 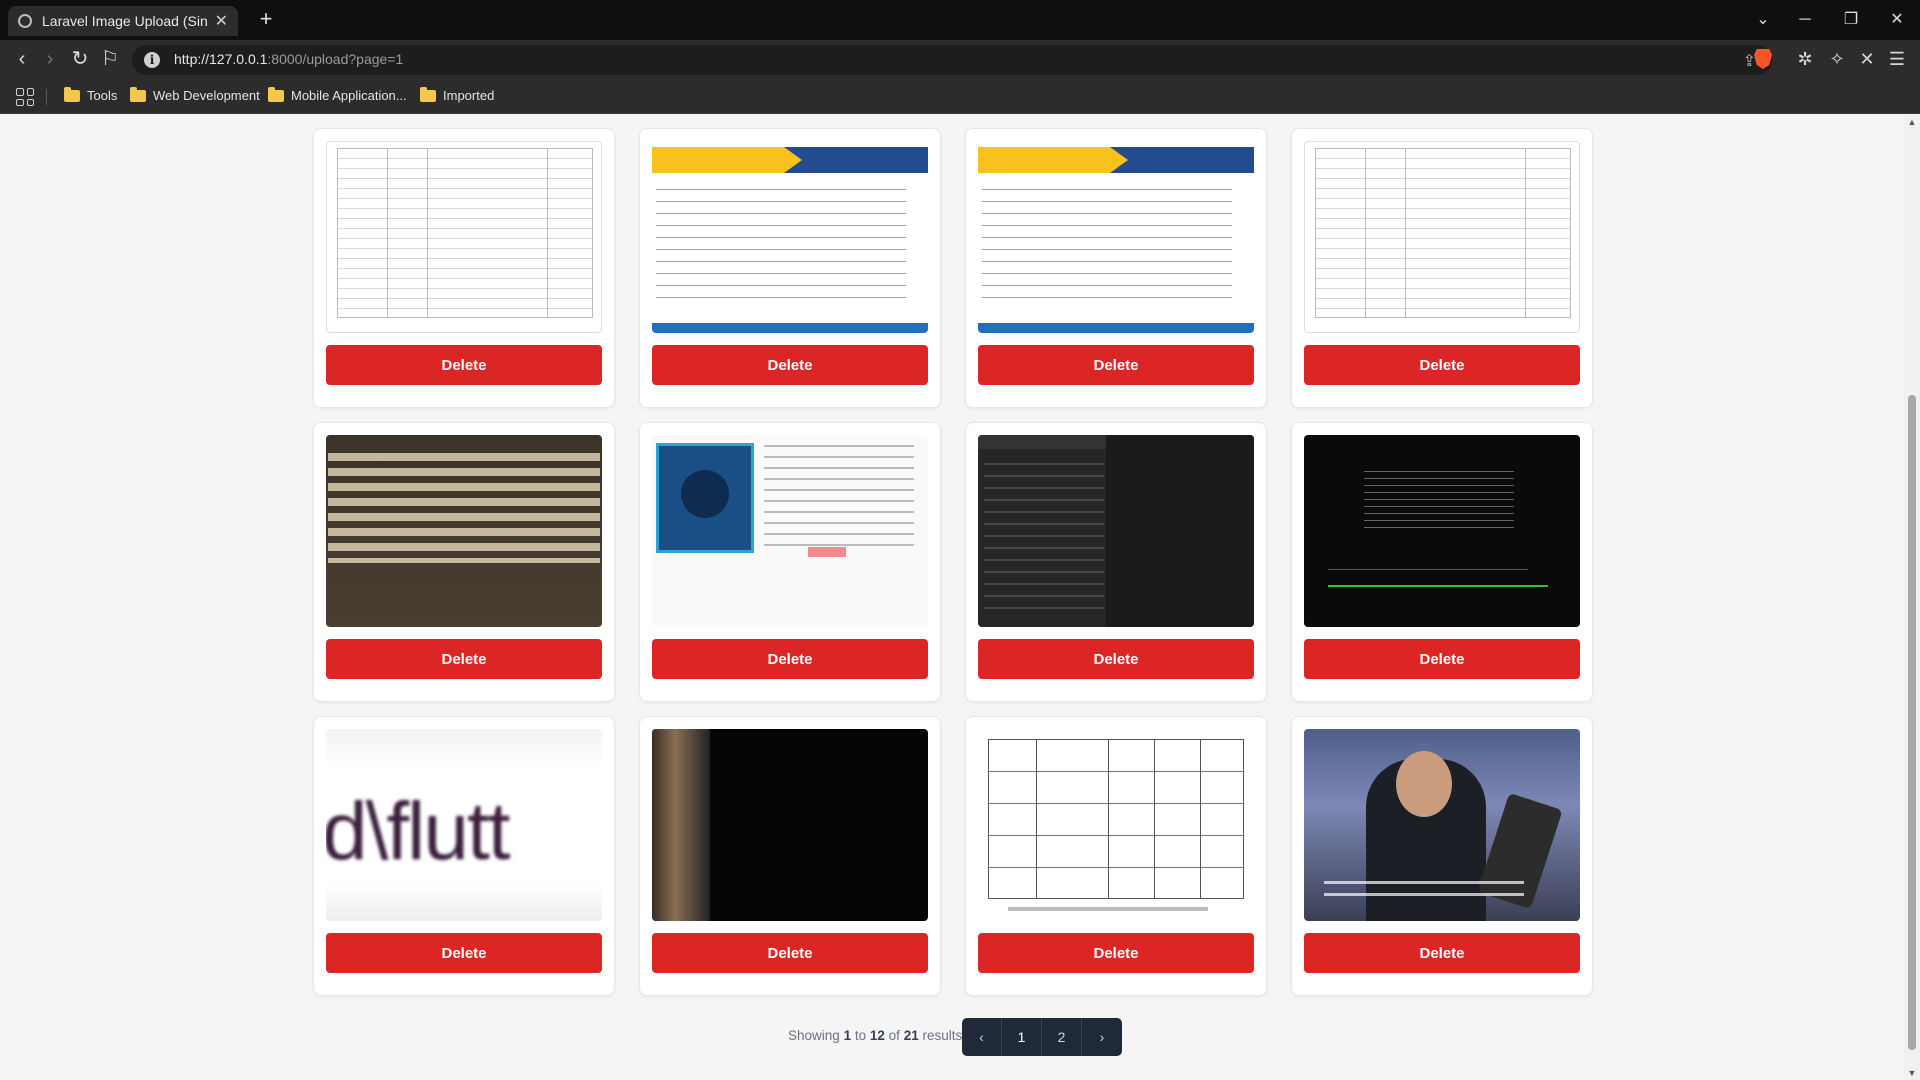 I want to click on page-scrollbar: ▲ ▼, so click(x=1912, y=597).